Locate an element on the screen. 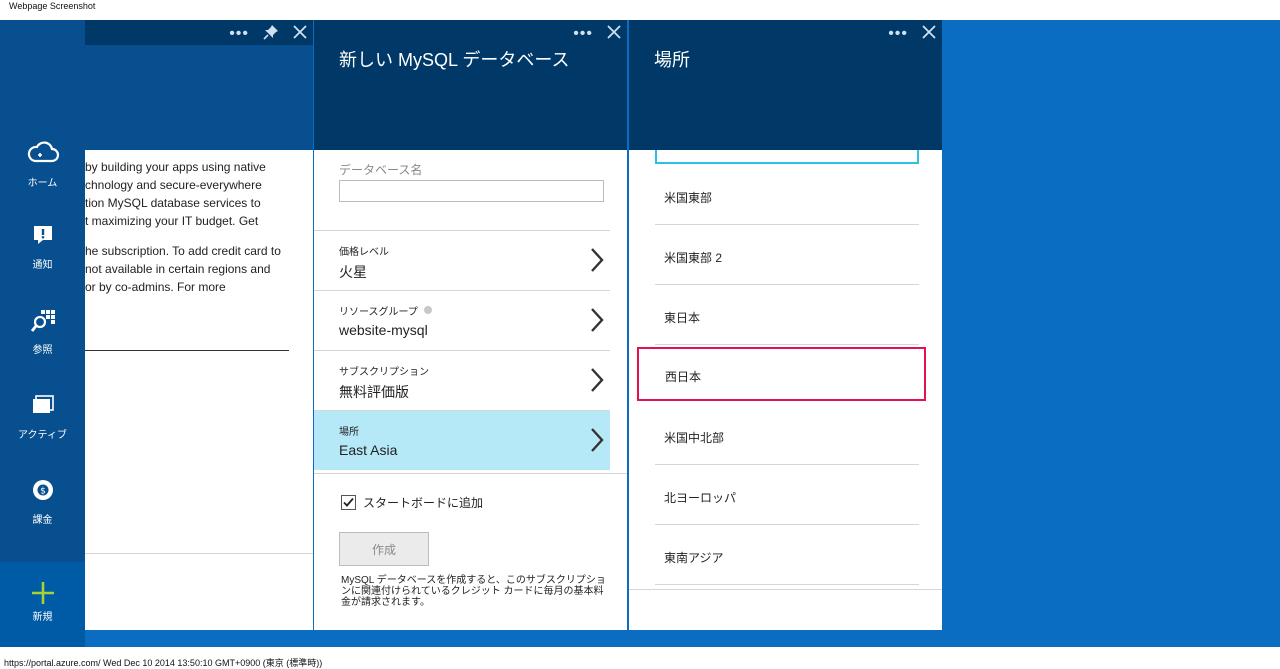  location-row: 場所 East Asia is located at coordinates (462, 440).